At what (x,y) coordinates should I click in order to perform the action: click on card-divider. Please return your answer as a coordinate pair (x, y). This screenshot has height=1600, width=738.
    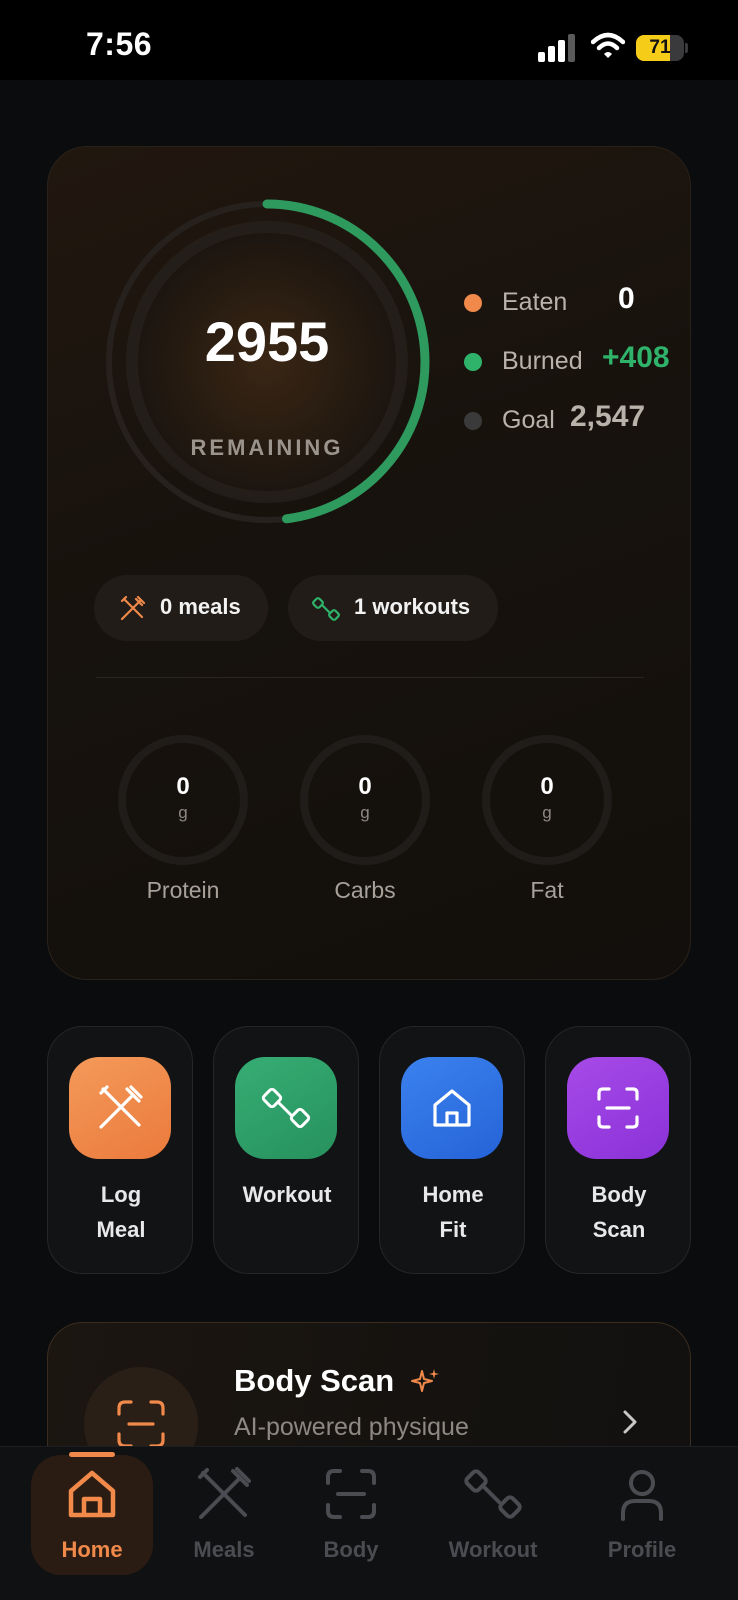
    Looking at the image, I should click on (370, 677).